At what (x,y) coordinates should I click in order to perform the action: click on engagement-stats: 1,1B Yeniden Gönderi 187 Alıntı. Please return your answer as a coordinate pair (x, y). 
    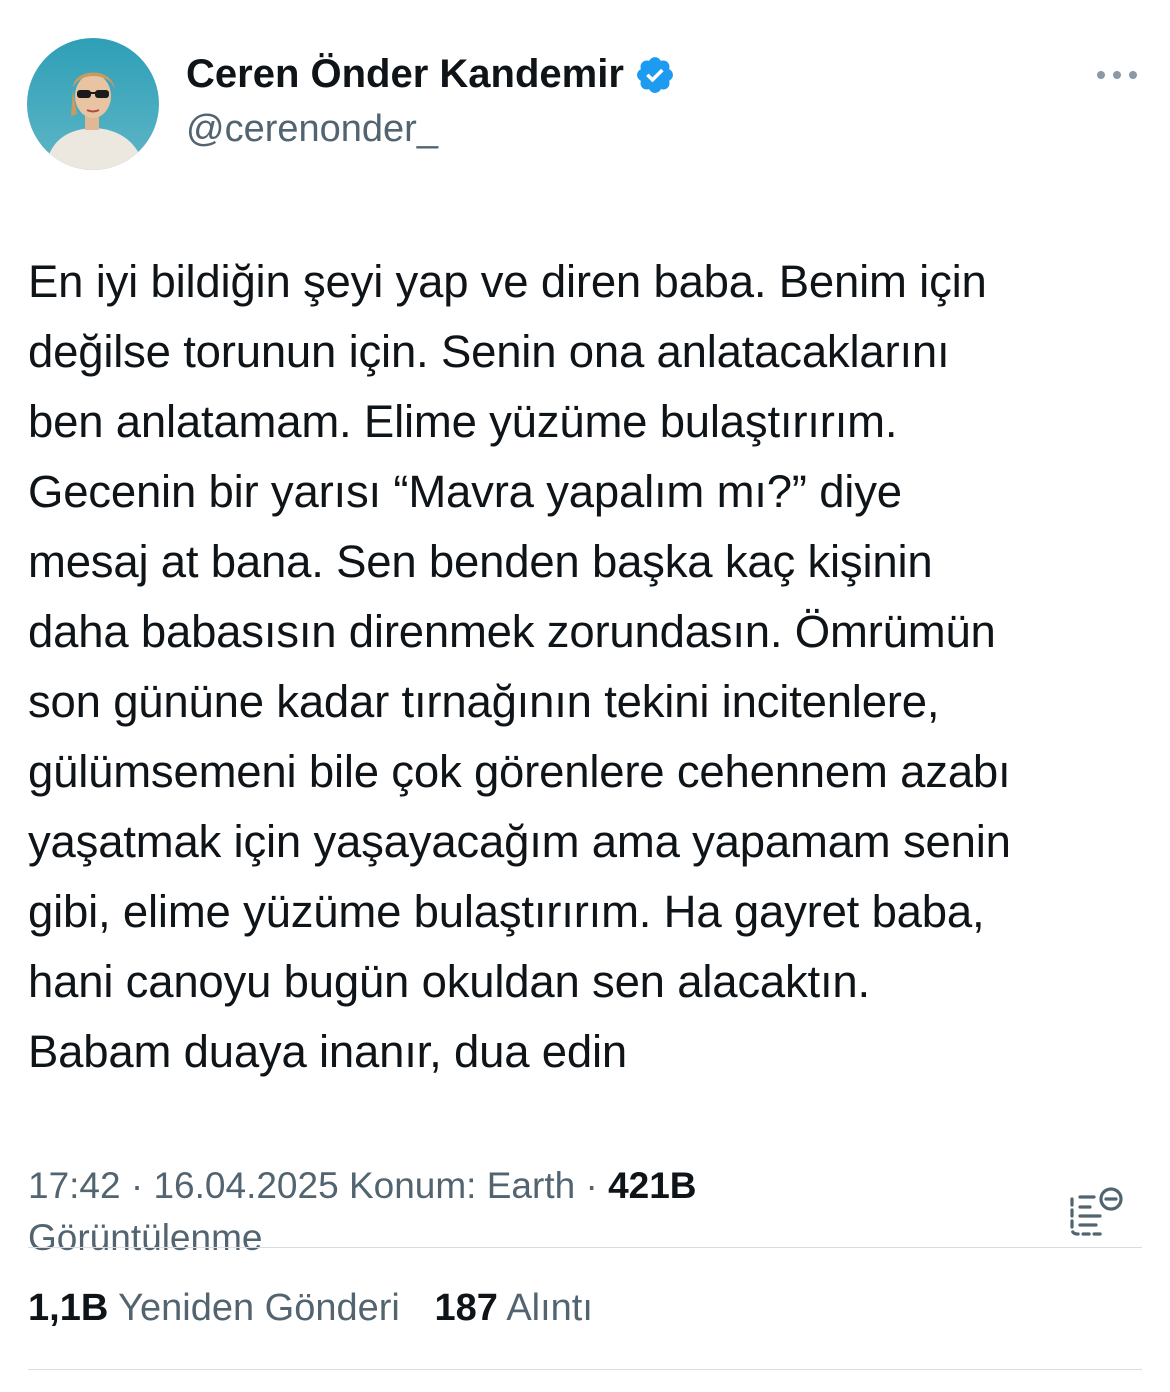
    Looking at the image, I should click on (322, 1308).